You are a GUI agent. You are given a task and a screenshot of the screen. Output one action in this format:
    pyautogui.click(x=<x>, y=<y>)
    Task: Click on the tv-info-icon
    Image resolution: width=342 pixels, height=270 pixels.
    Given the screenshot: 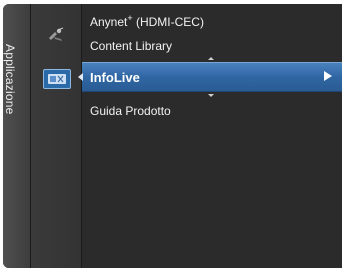 What is the action you would take?
    pyautogui.click(x=57, y=79)
    